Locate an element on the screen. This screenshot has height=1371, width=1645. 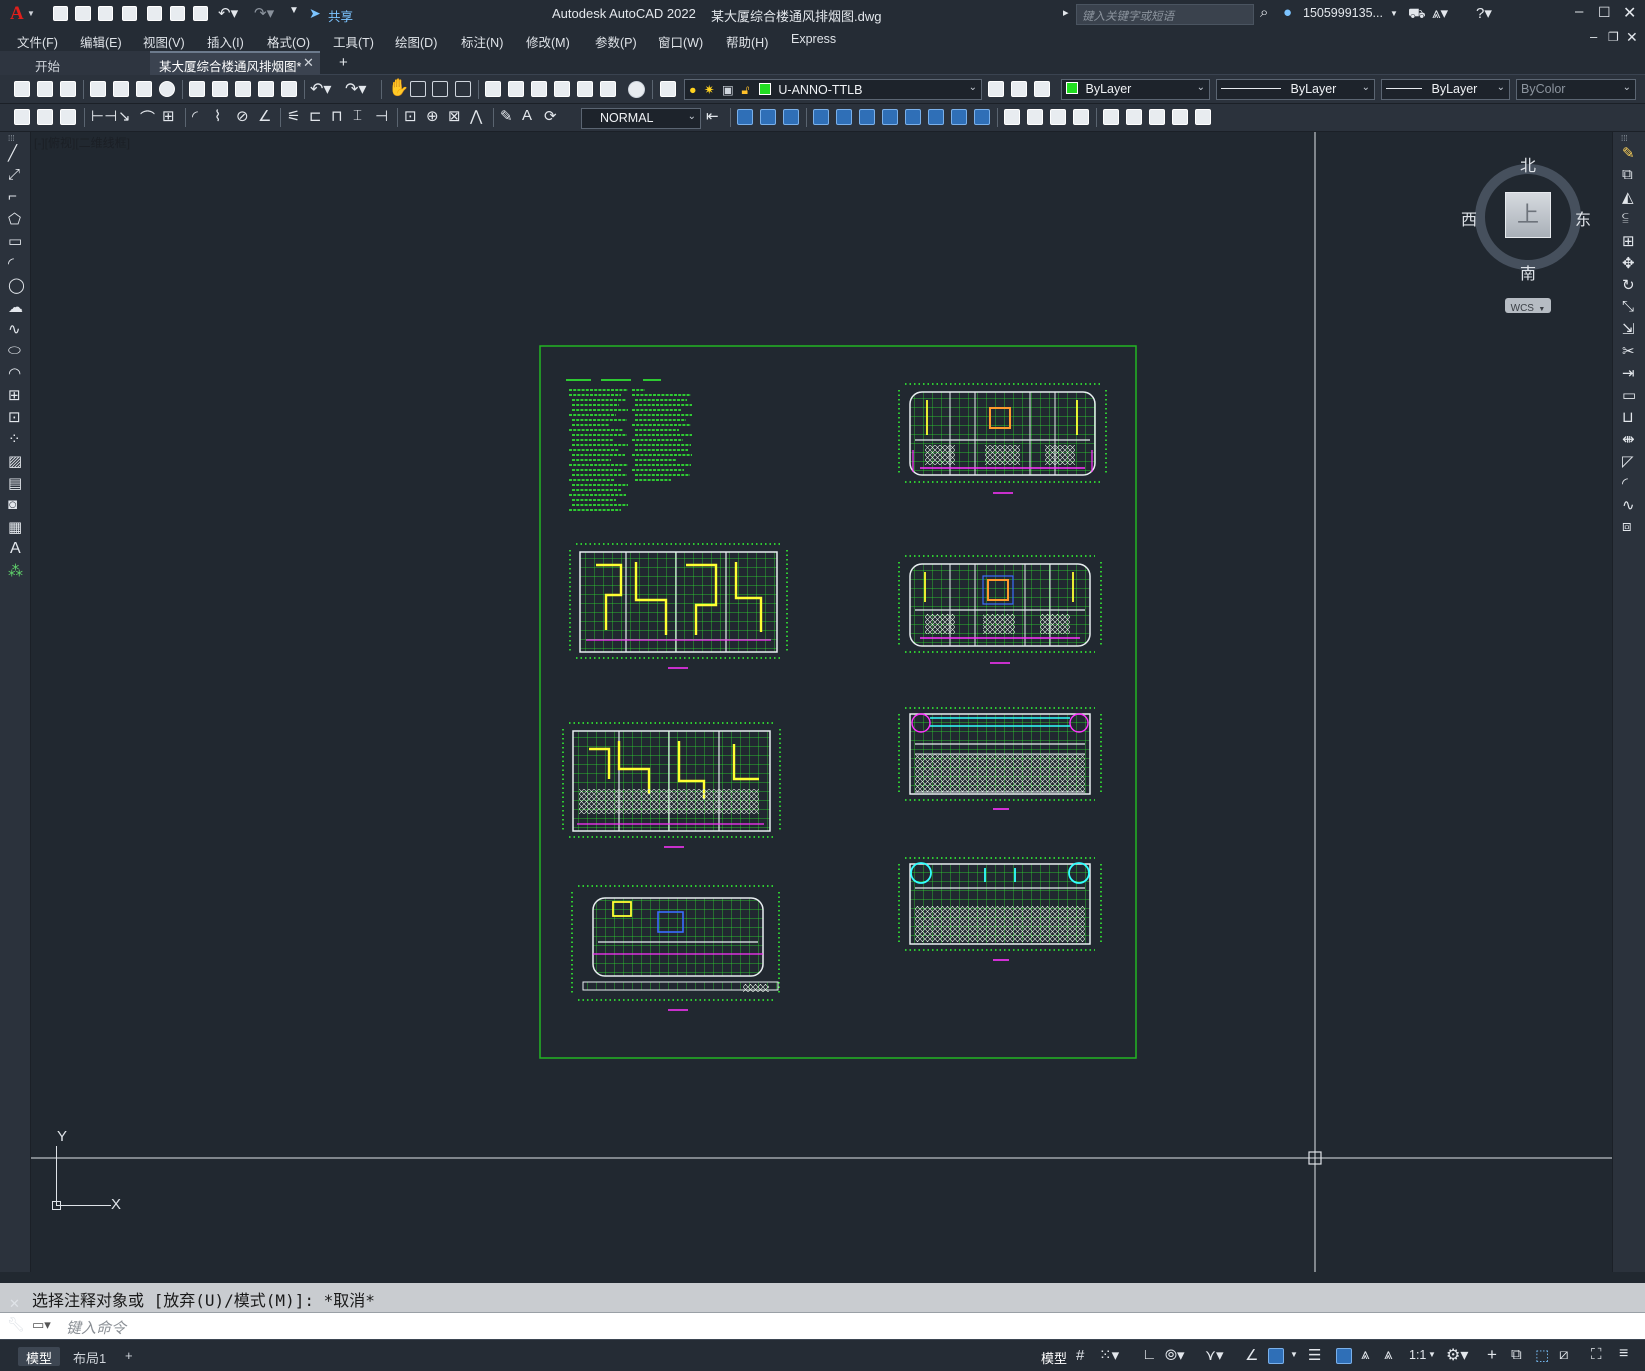
layer-state-icon is located at coordinates (1042, 89).